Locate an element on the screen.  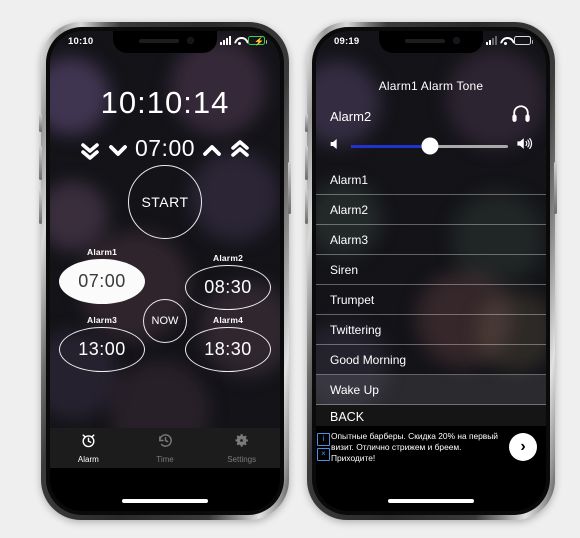
status-icons-right is located at coordinates (509, 40).